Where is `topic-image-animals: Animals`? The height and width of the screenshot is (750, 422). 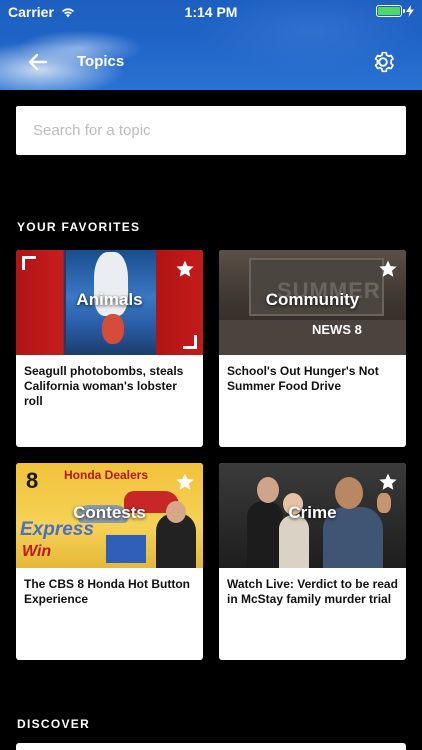 topic-image-animals: Animals is located at coordinates (109, 302).